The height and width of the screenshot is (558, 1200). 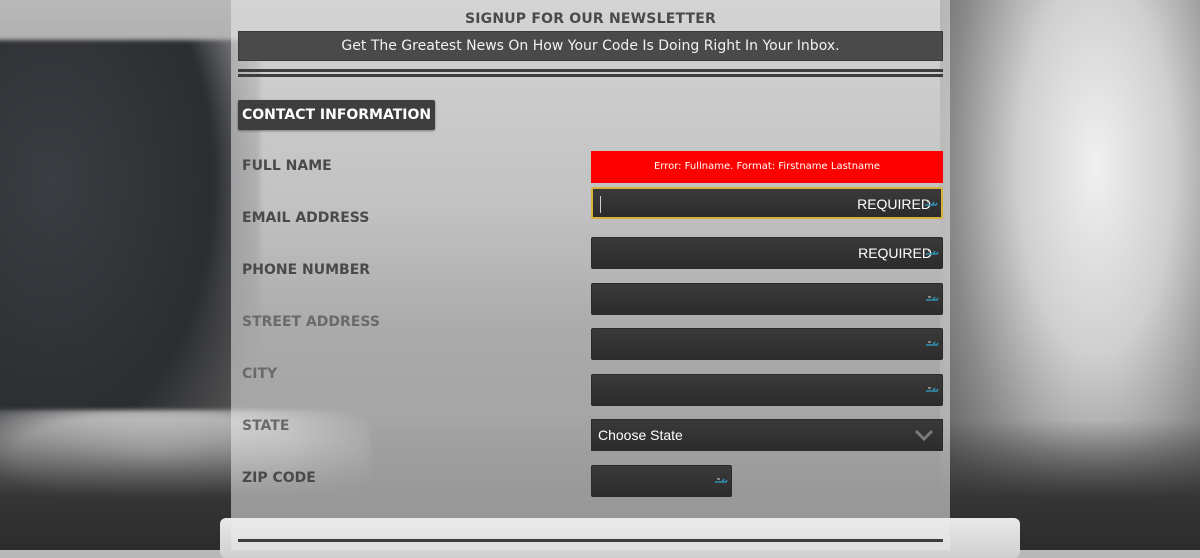 I want to click on state-select-value: Choose State, so click(x=640, y=435).